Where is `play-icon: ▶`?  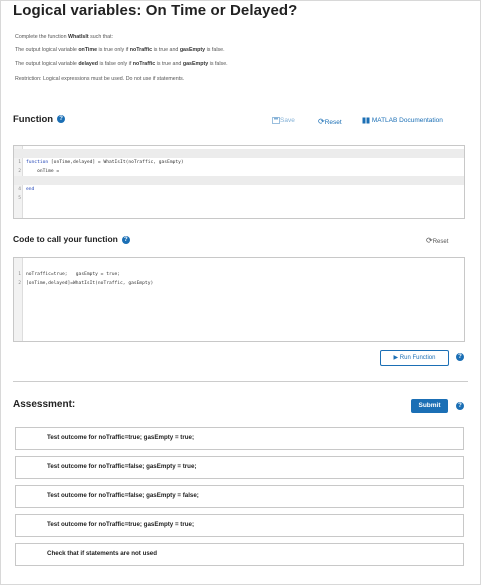
play-icon: ▶ is located at coordinates (396, 358).